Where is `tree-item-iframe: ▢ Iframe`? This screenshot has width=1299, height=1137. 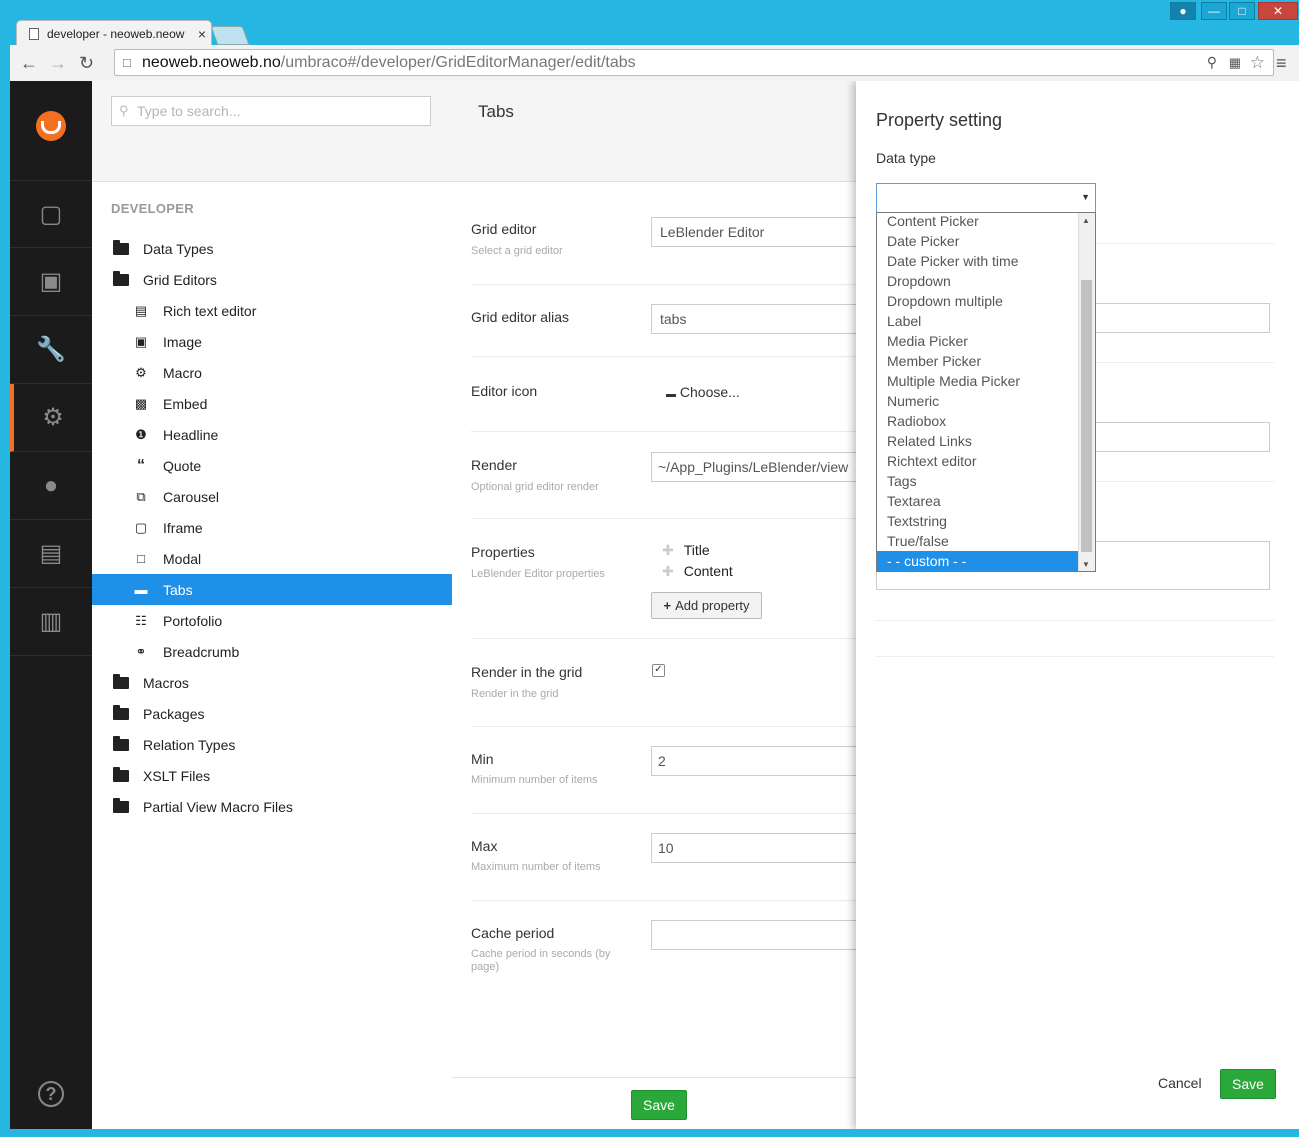
tree-item-iframe: ▢ Iframe is located at coordinates (292, 527).